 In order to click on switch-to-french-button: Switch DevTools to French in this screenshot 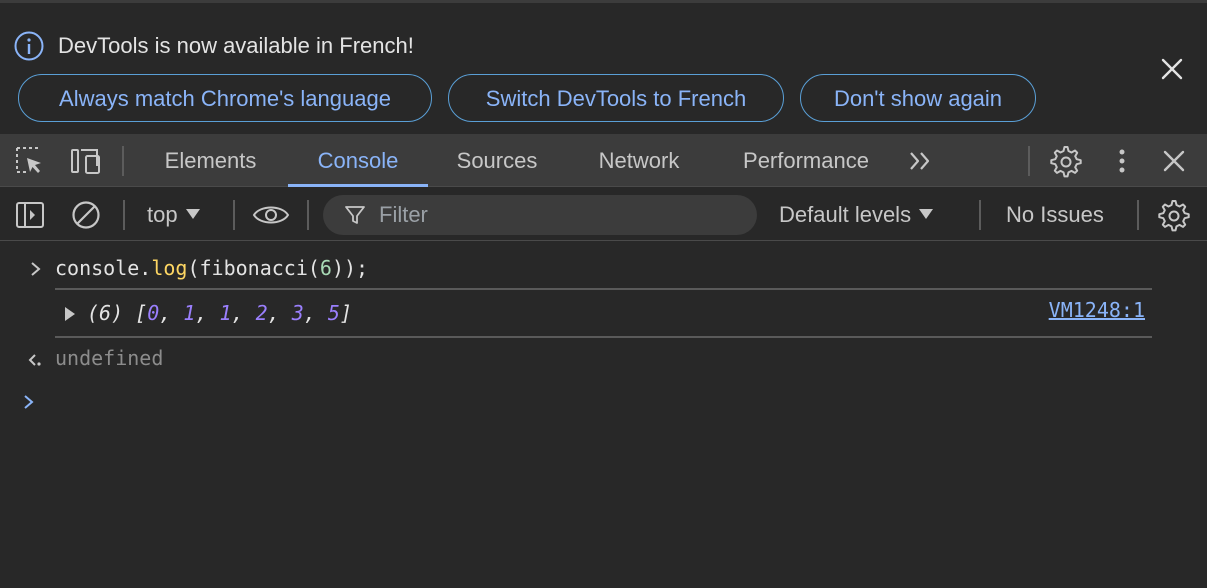, I will do `click(616, 98)`.